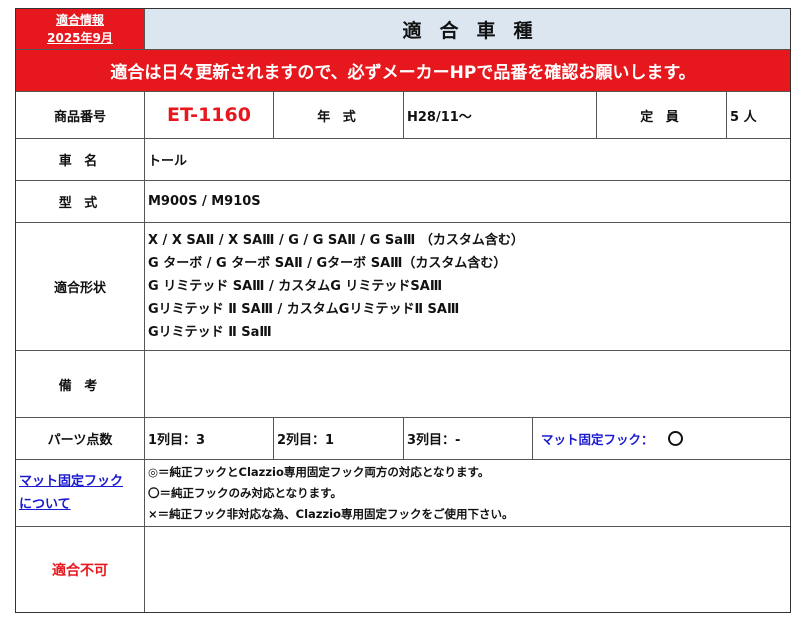 The image size is (800, 621). What do you see at coordinates (743, 117) in the screenshot?
I see `capacity-value: 5 人` at bounding box center [743, 117].